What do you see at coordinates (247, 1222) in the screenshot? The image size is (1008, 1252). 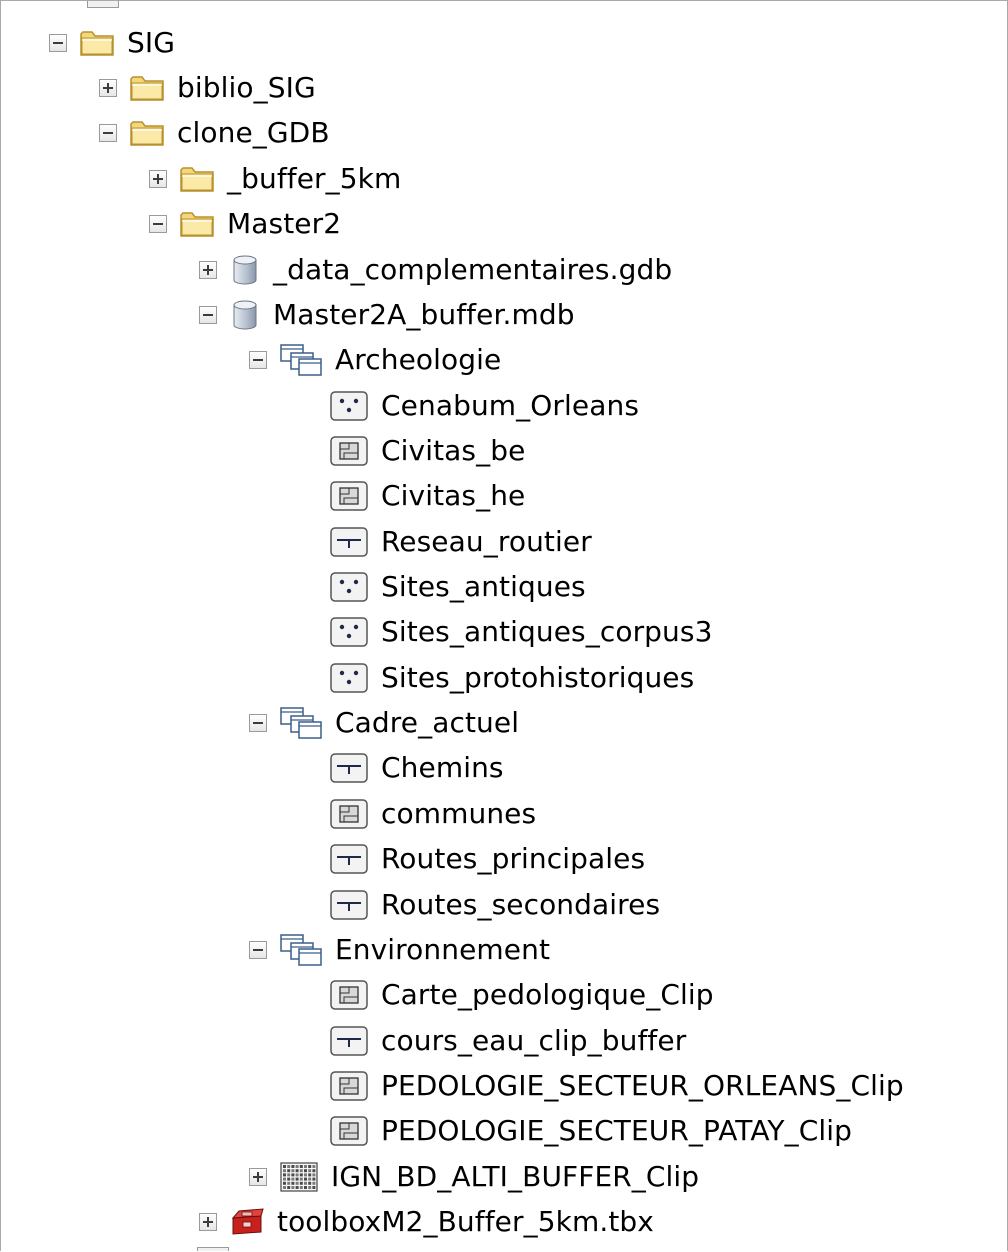 I see `toolbox-icon` at bounding box center [247, 1222].